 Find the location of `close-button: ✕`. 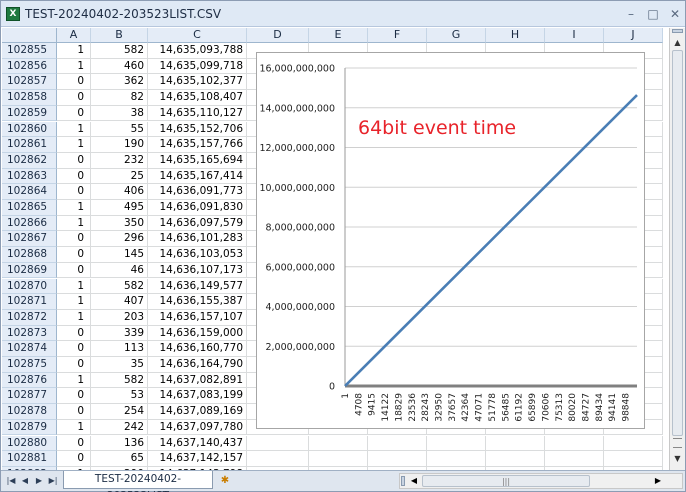

close-button: ✕ is located at coordinates (675, 14).